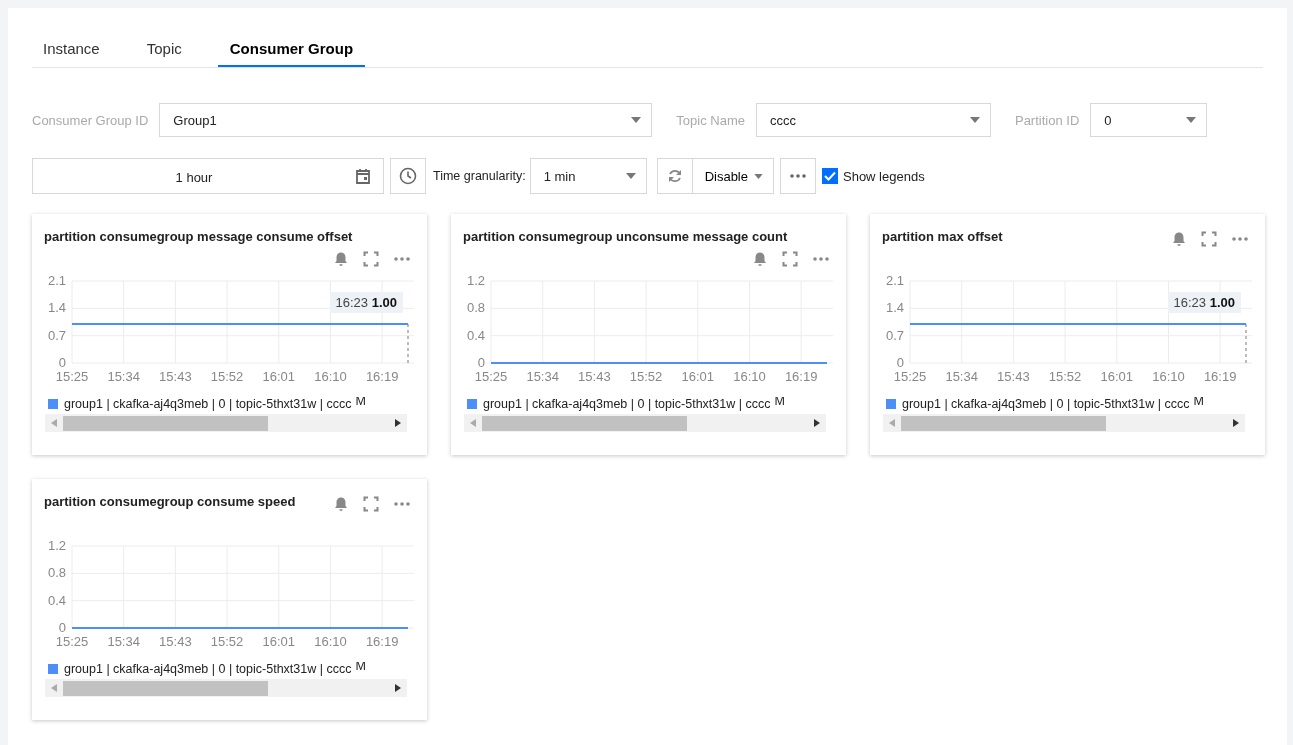 The width and height of the screenshot is (1293, 745). Describe the element at coordinates (873, 120) in the screenshot. I see `dropdown: cccc` at that location.